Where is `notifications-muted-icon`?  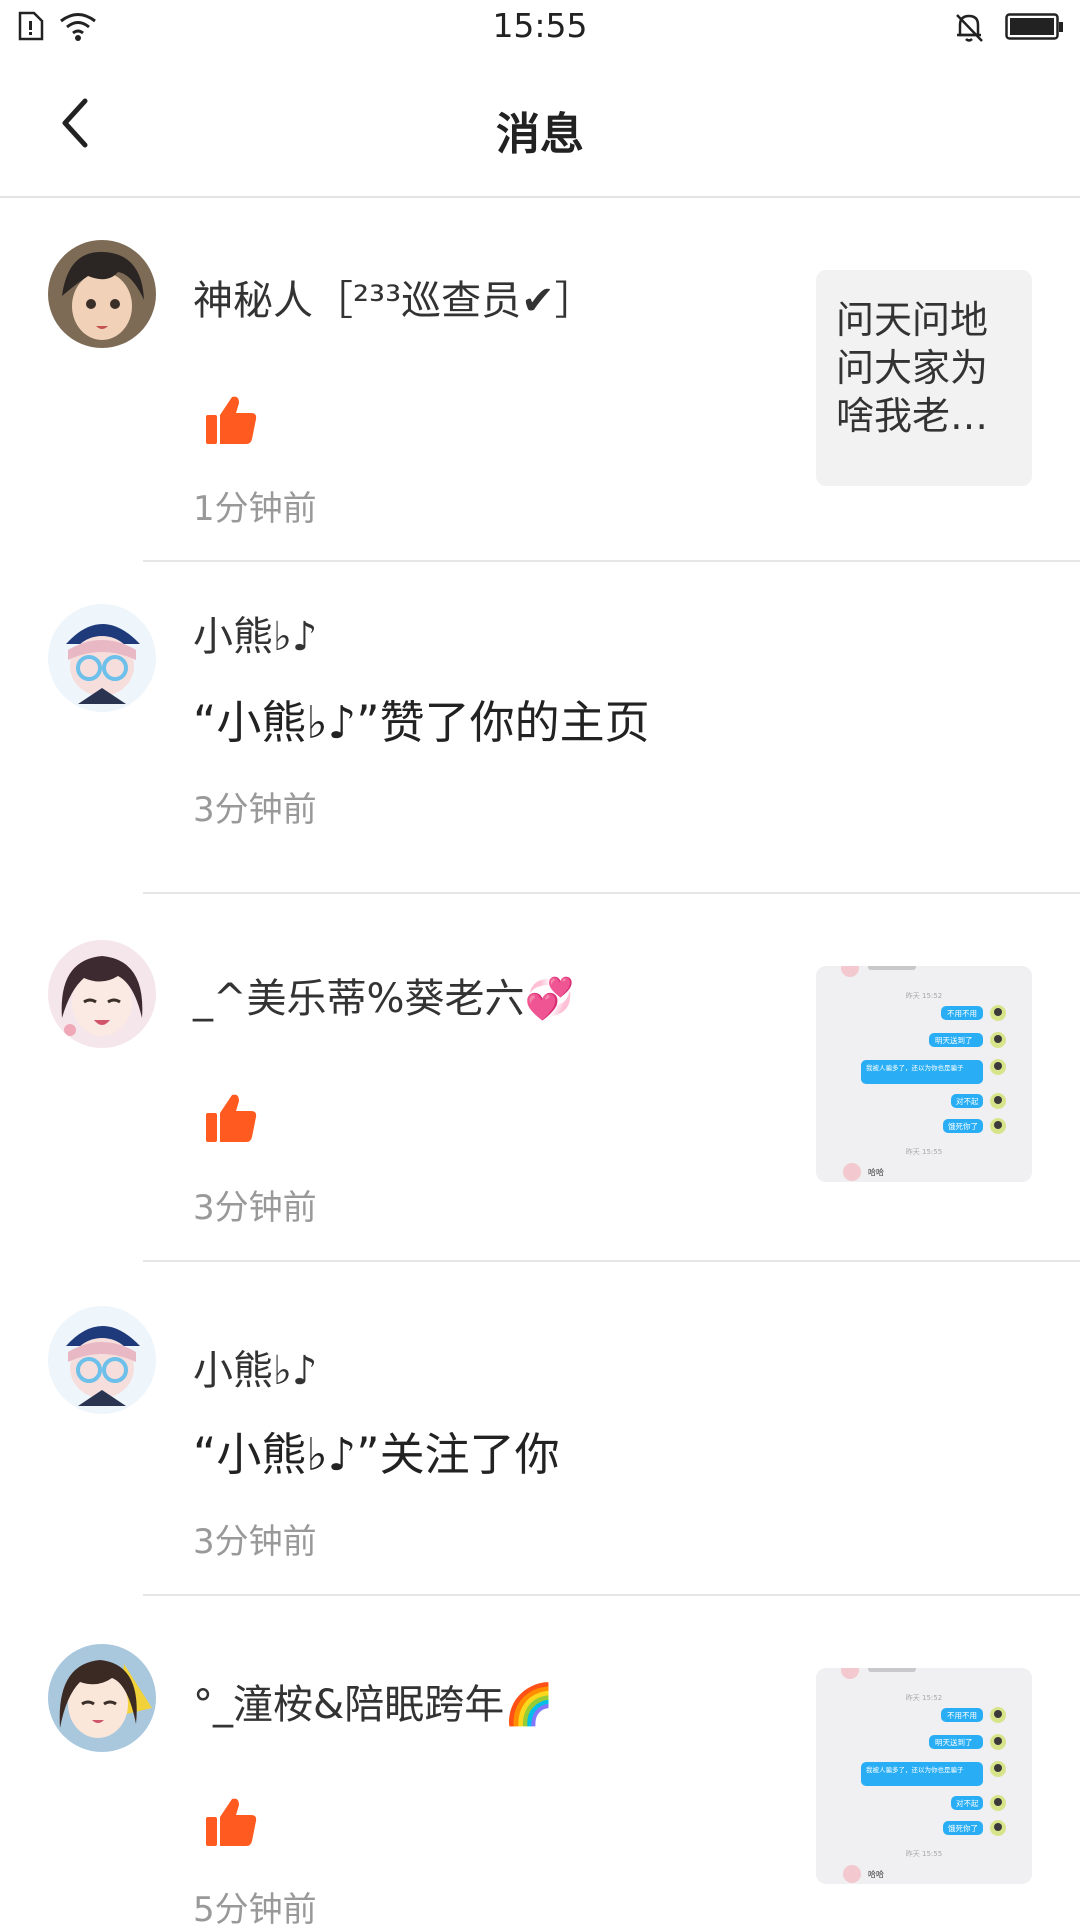 notifications-muted-icon is located at coordinates (969, 29).